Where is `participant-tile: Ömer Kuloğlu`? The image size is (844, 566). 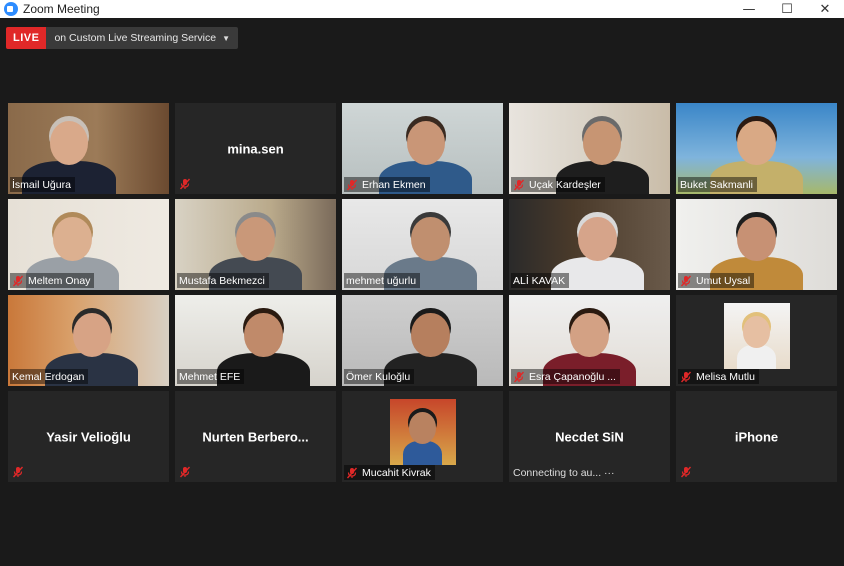 participant-tile: Ömer Kuloğlu is located at coordinates (422, 340).